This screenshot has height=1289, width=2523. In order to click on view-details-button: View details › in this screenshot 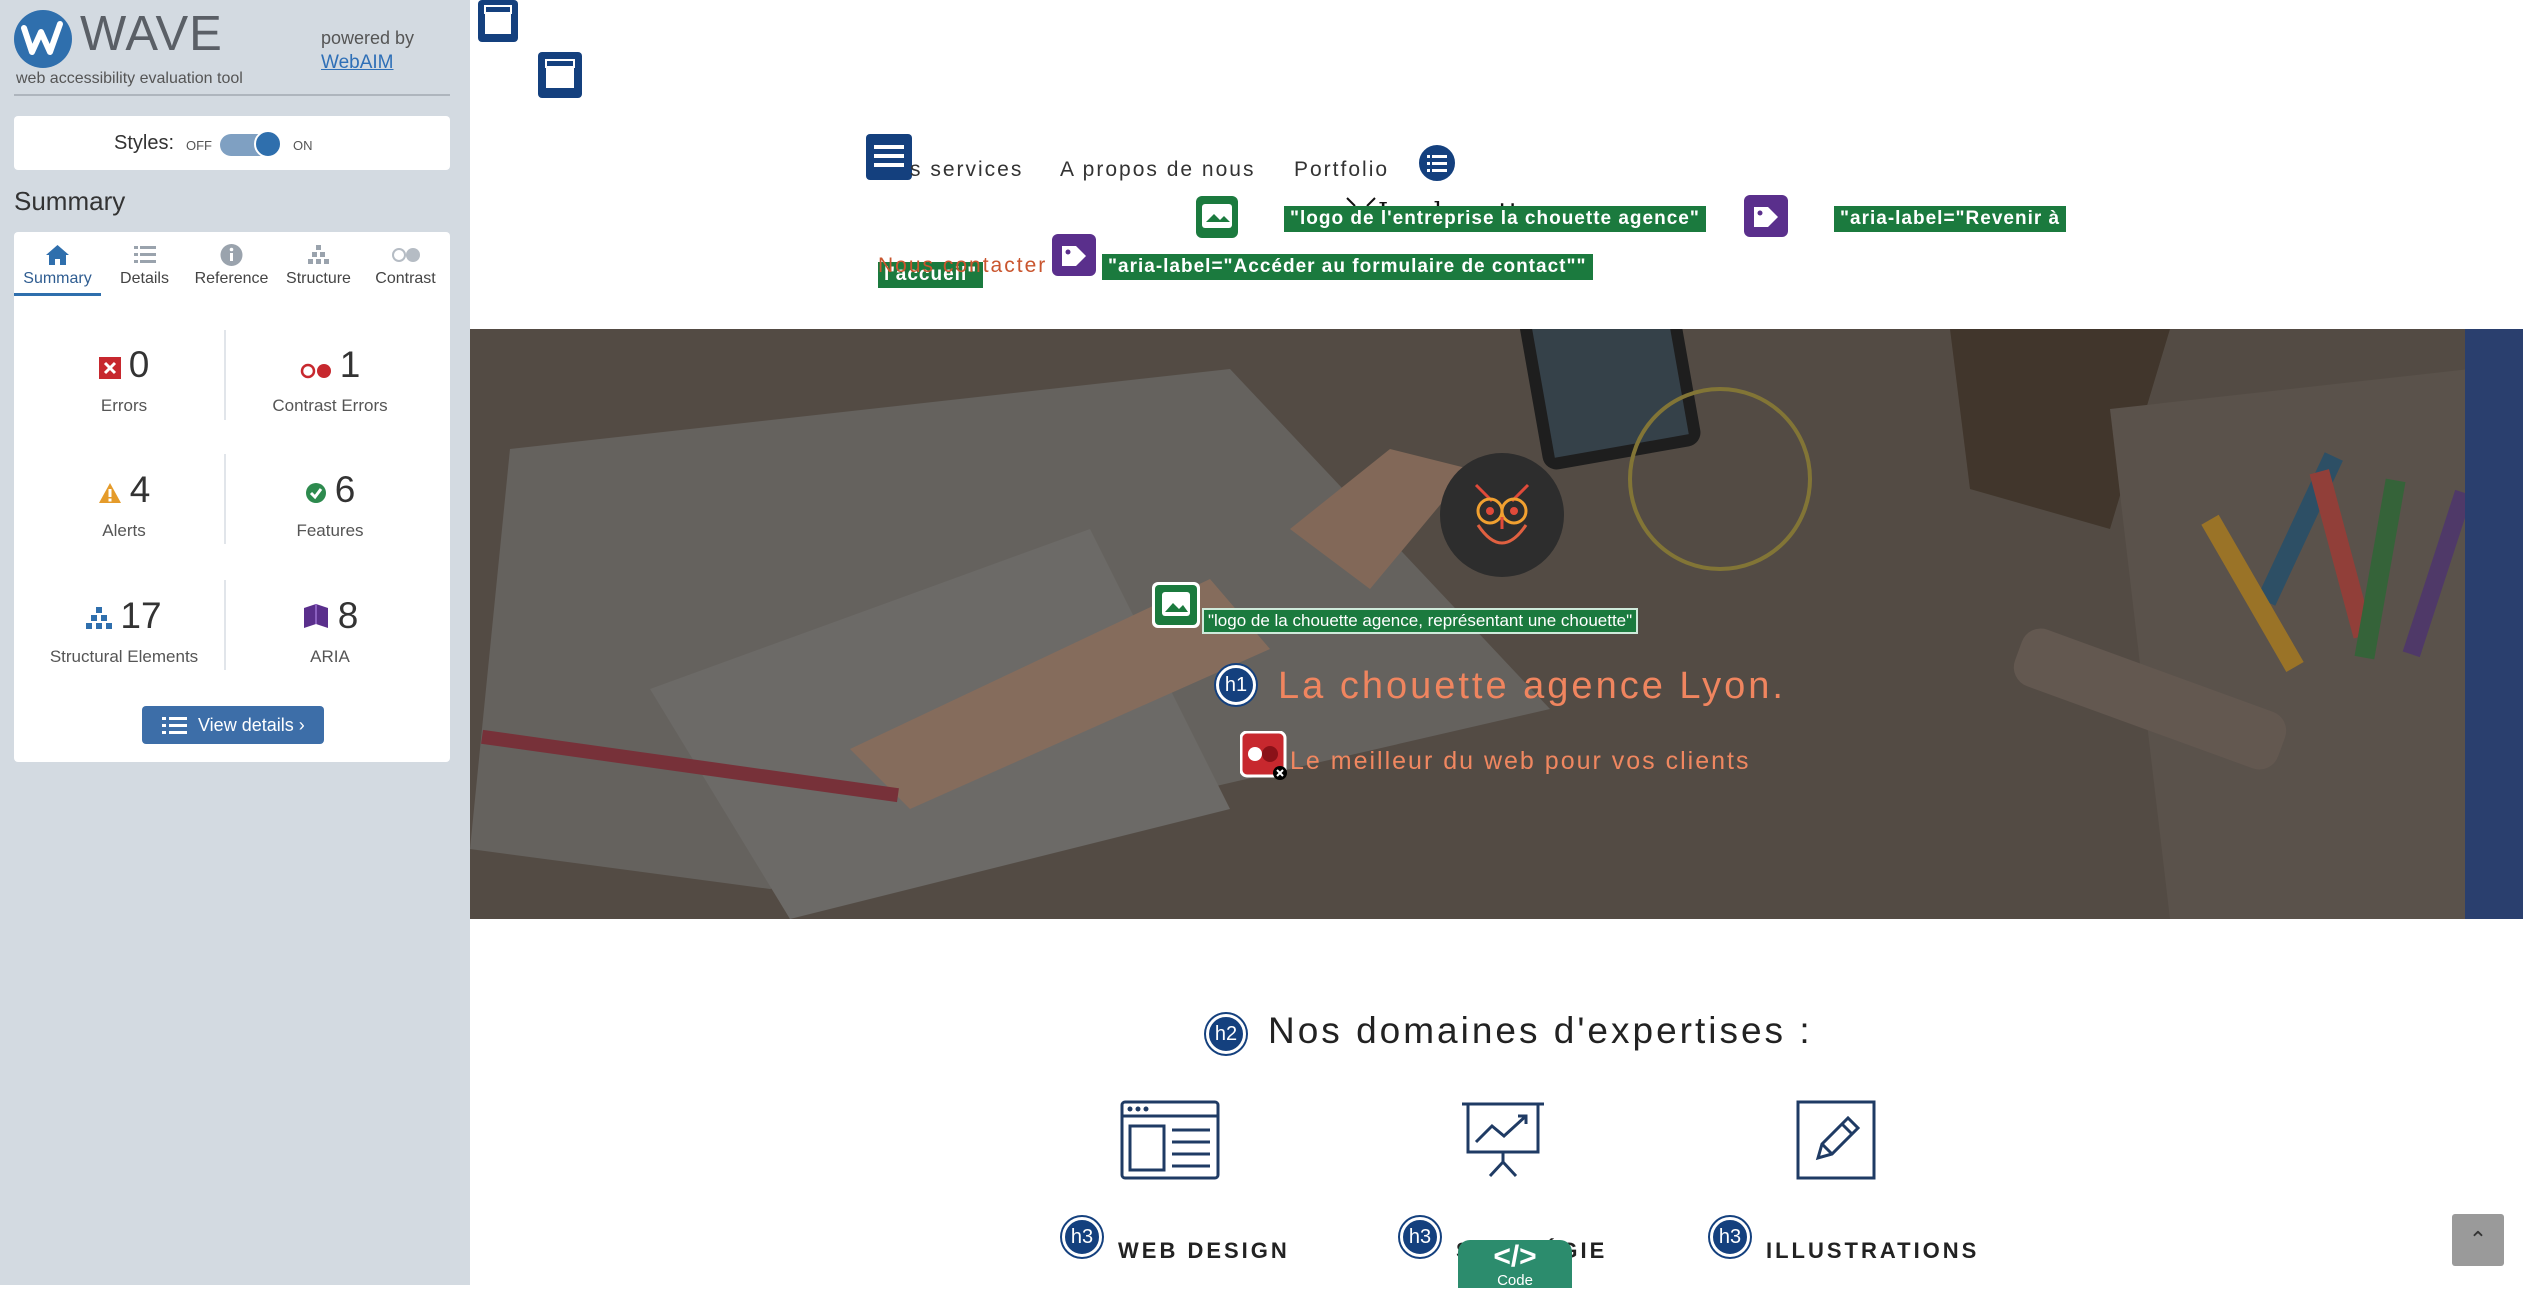, I will do `click(233, 725)`.